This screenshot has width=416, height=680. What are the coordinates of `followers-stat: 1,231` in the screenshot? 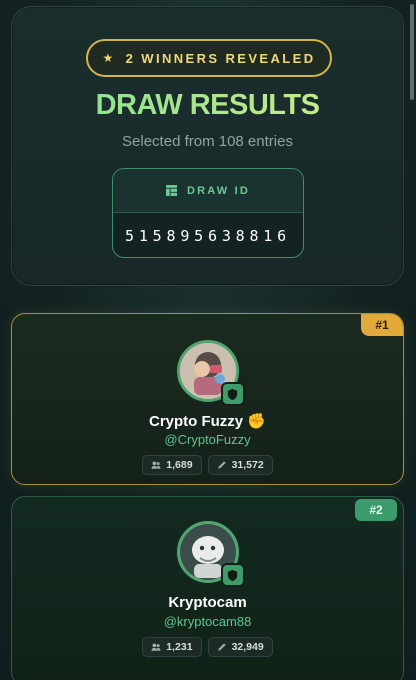 It's located at (172, 647).